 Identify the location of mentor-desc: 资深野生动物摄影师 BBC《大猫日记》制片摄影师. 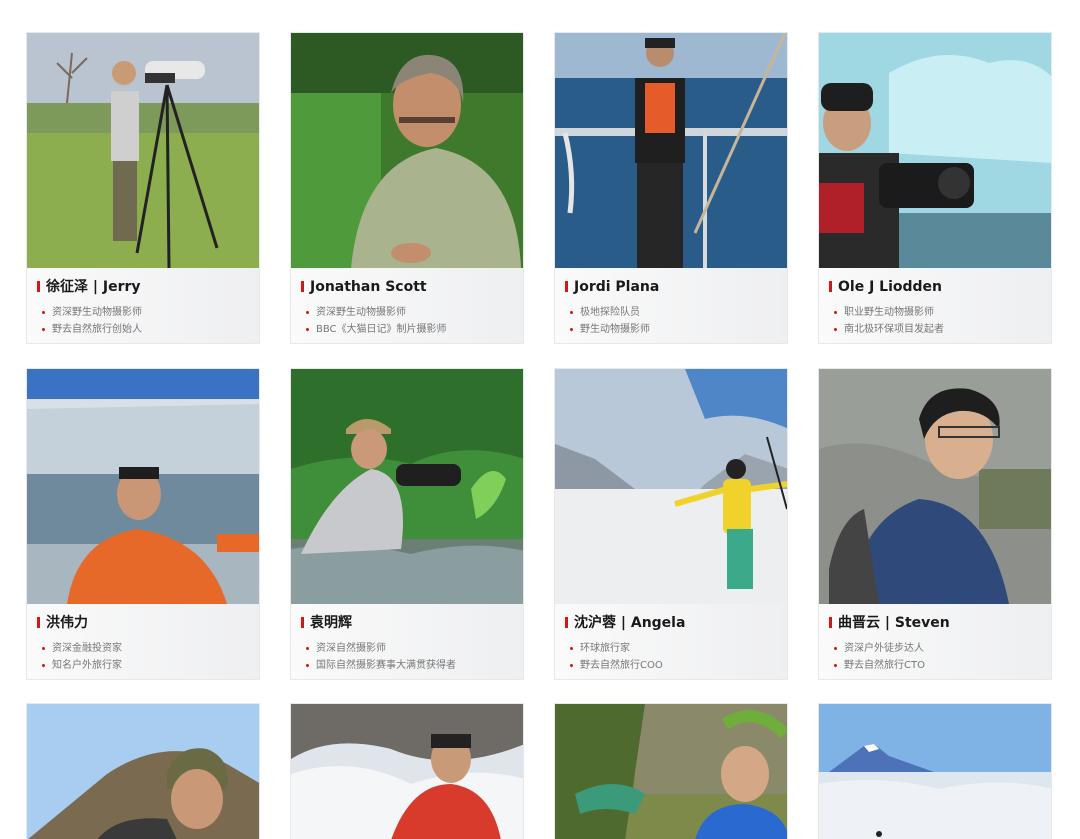
(376, 321).